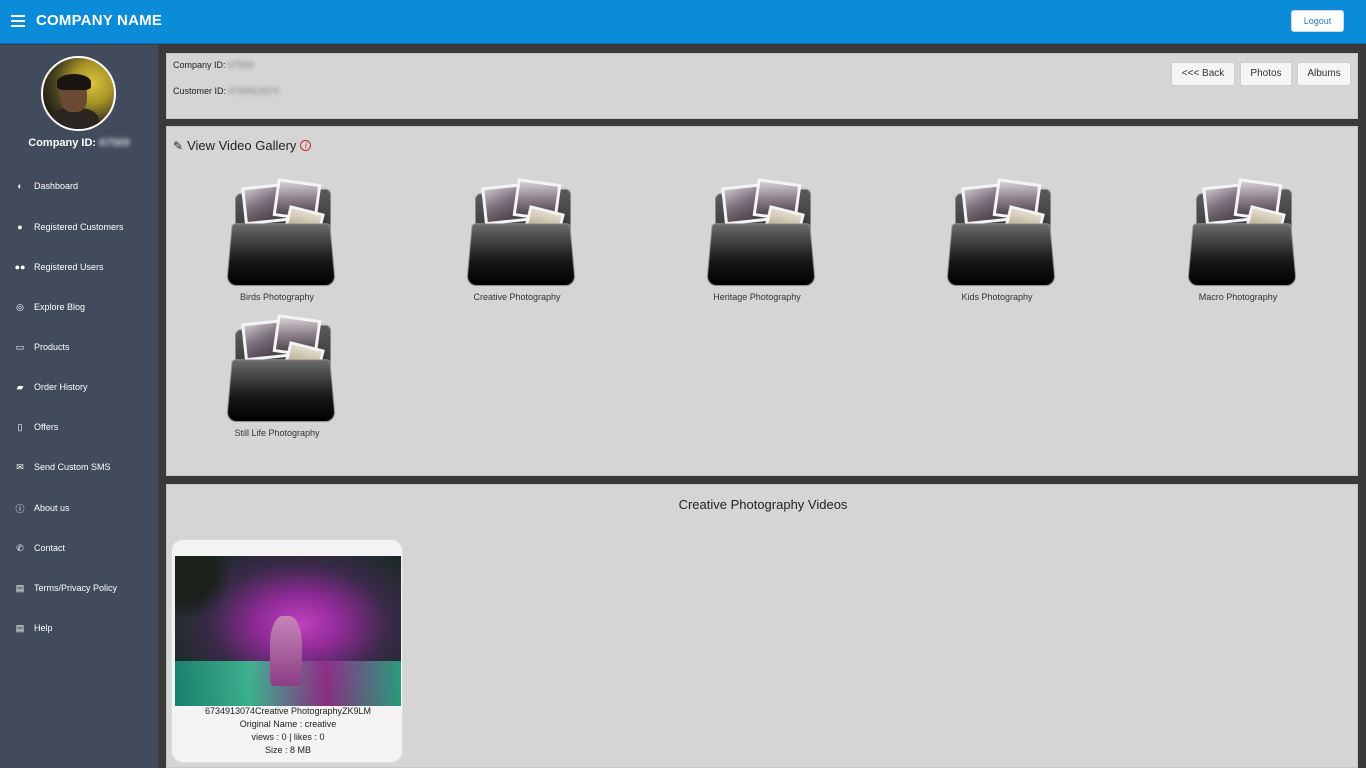  I want to click on users-icon: ●●, so click(20, 267).